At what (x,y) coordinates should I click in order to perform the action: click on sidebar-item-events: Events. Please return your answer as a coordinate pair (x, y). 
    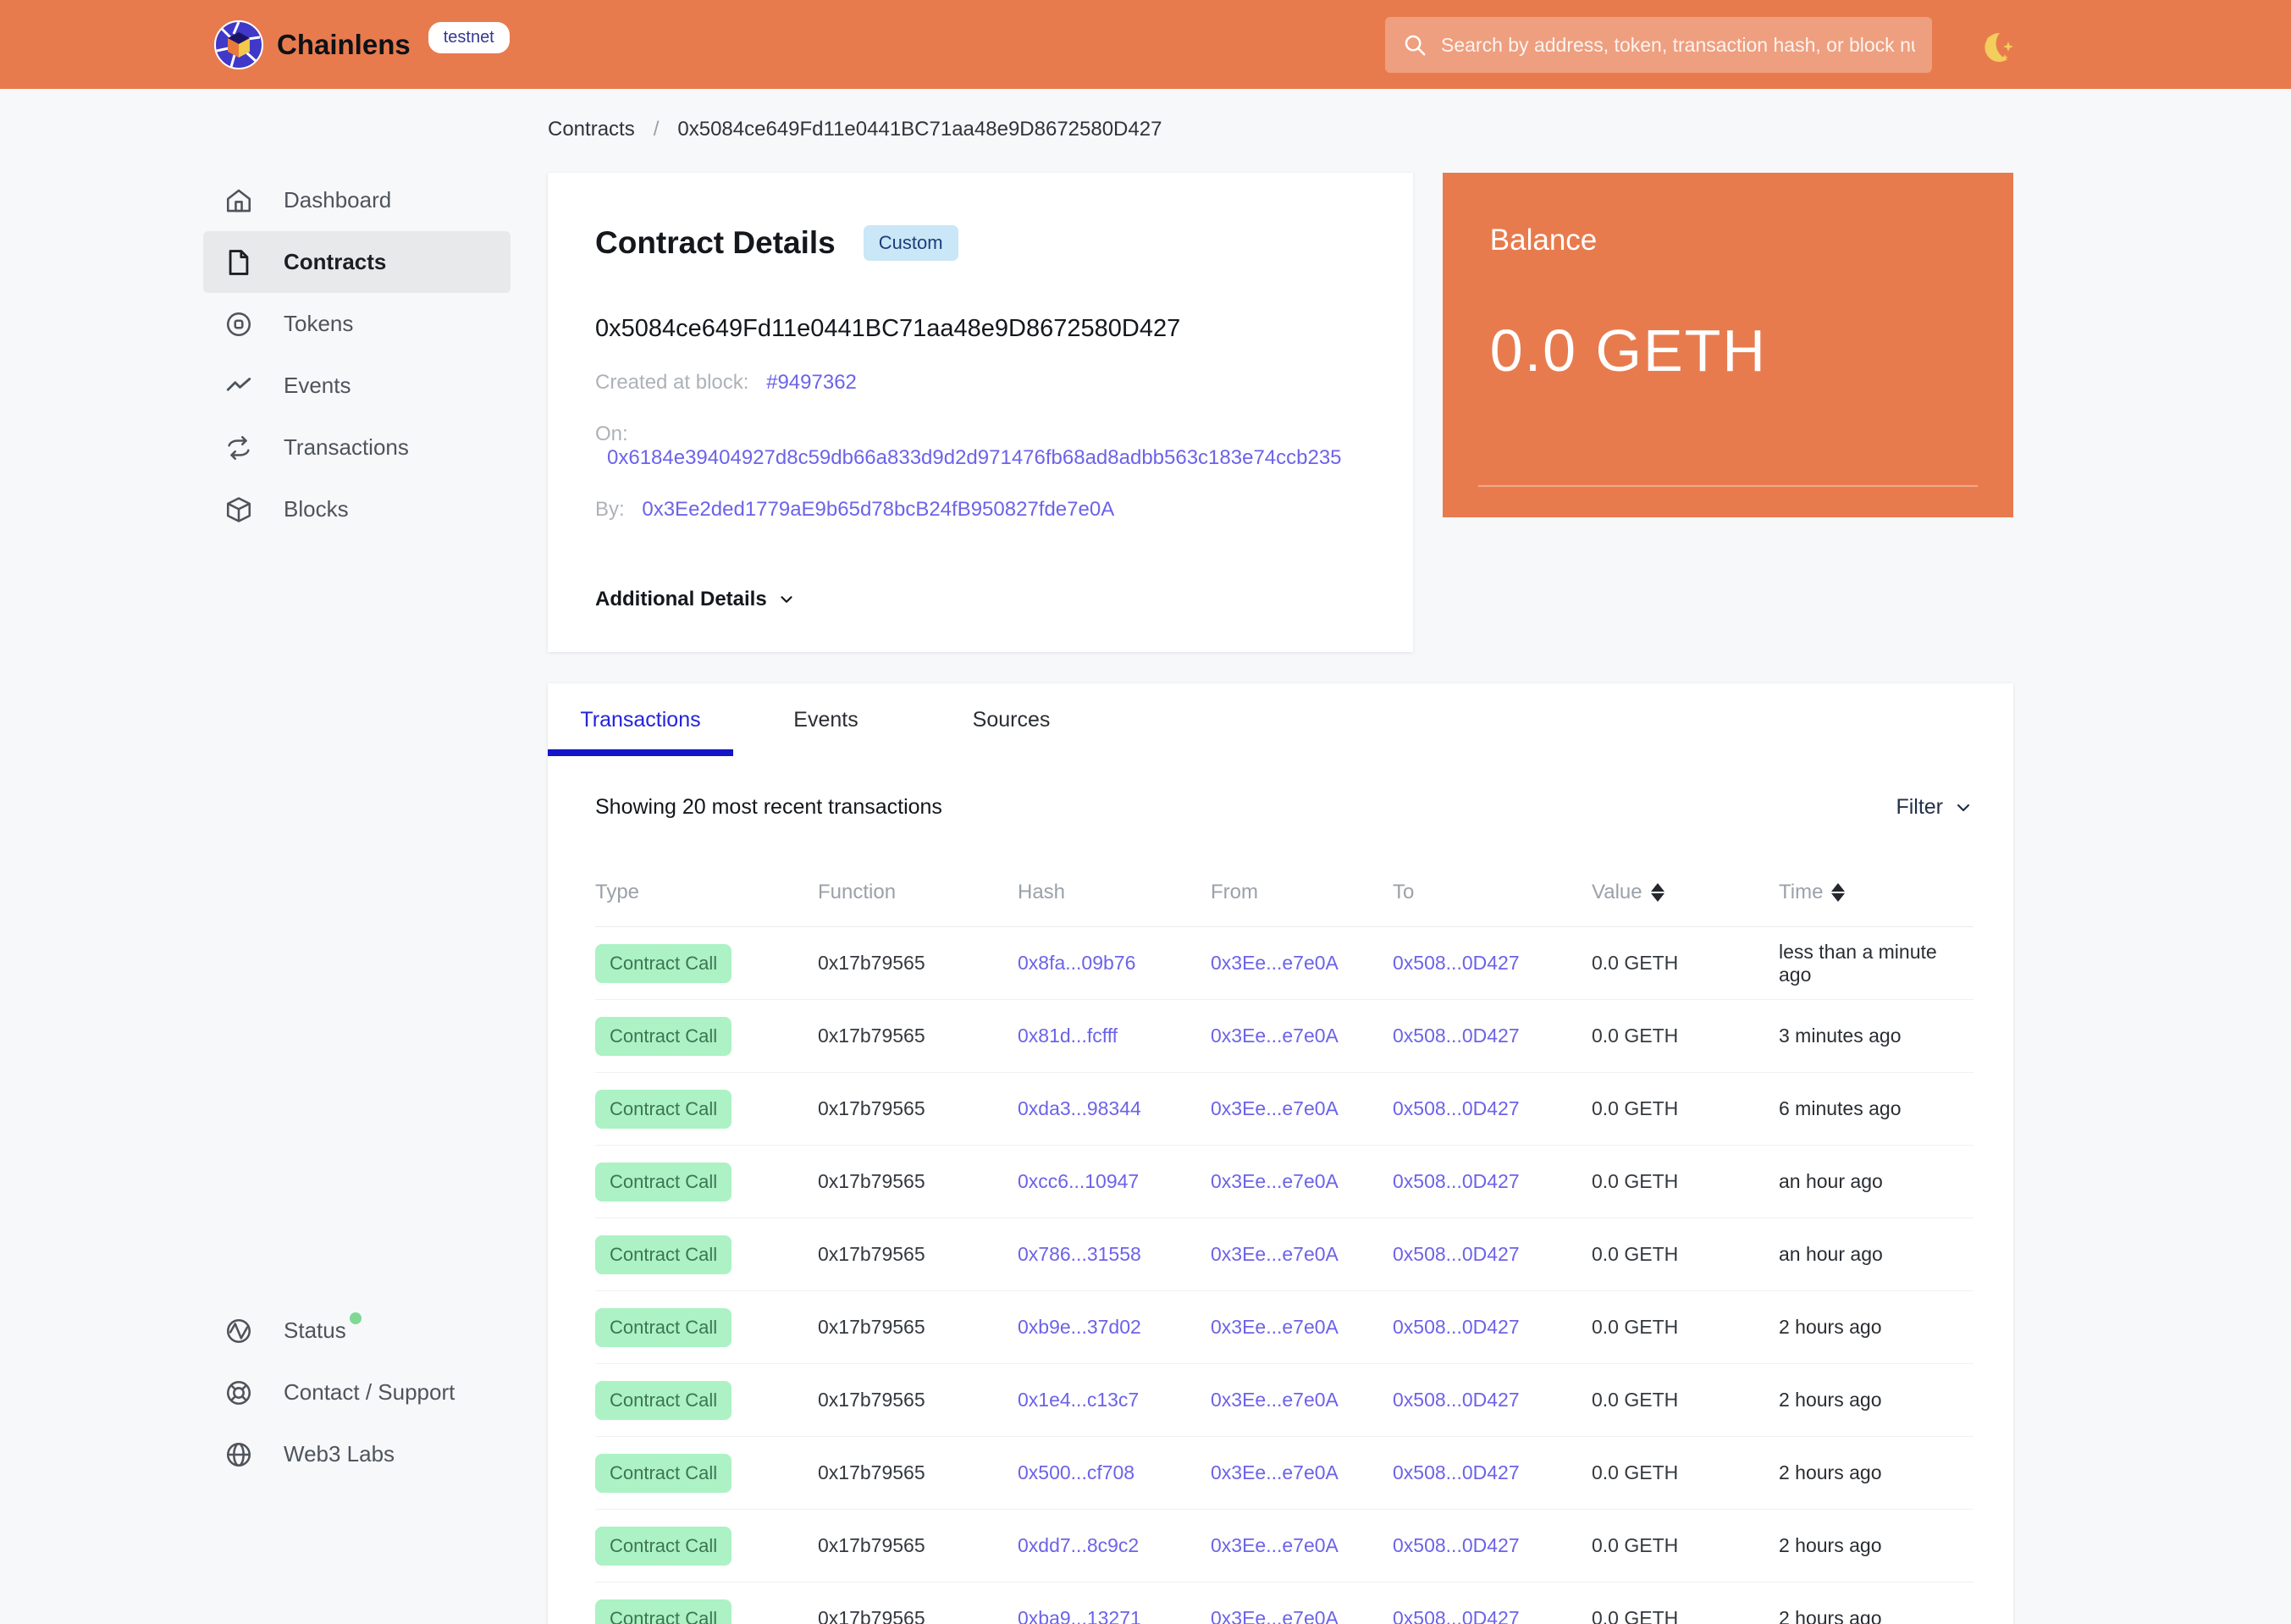
    Looking at the image, I should click on (357, 386).